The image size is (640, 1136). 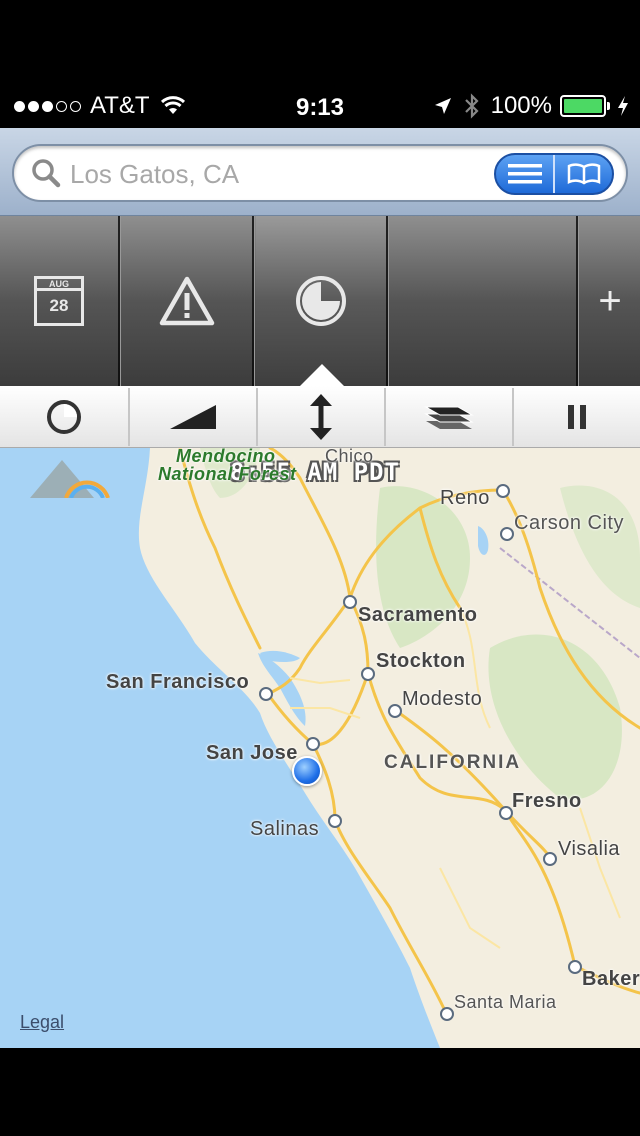 I want to click on map-label-san-francisco: San Francisco, so click(x=178, y=682).